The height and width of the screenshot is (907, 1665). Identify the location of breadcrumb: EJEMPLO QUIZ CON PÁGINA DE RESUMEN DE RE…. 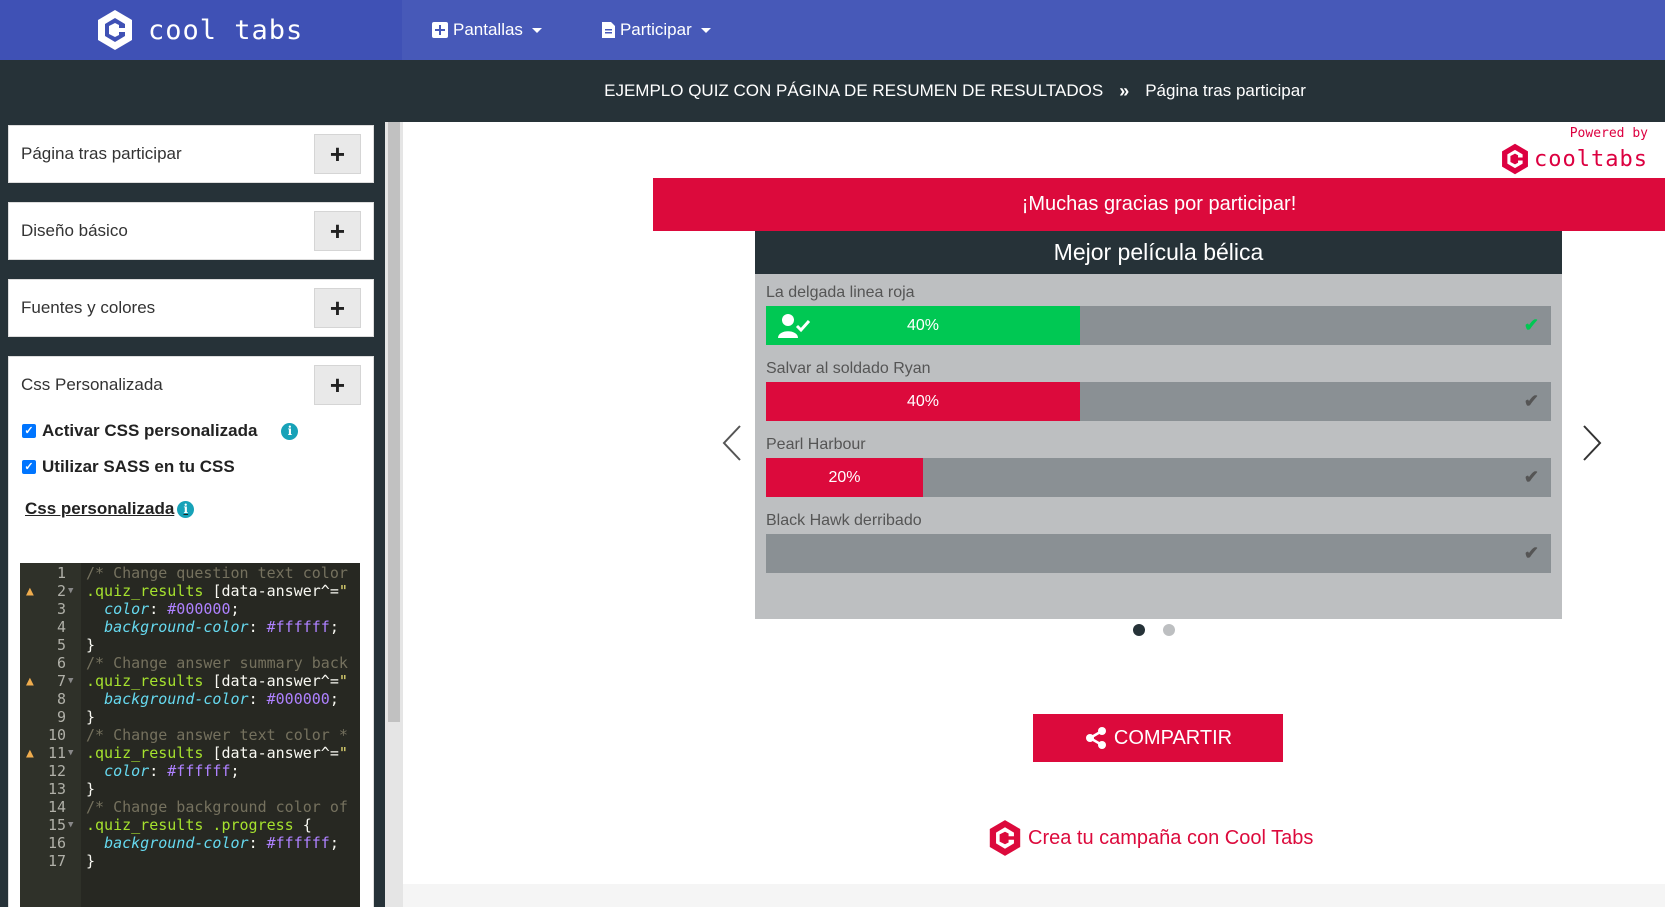
(832, 91).